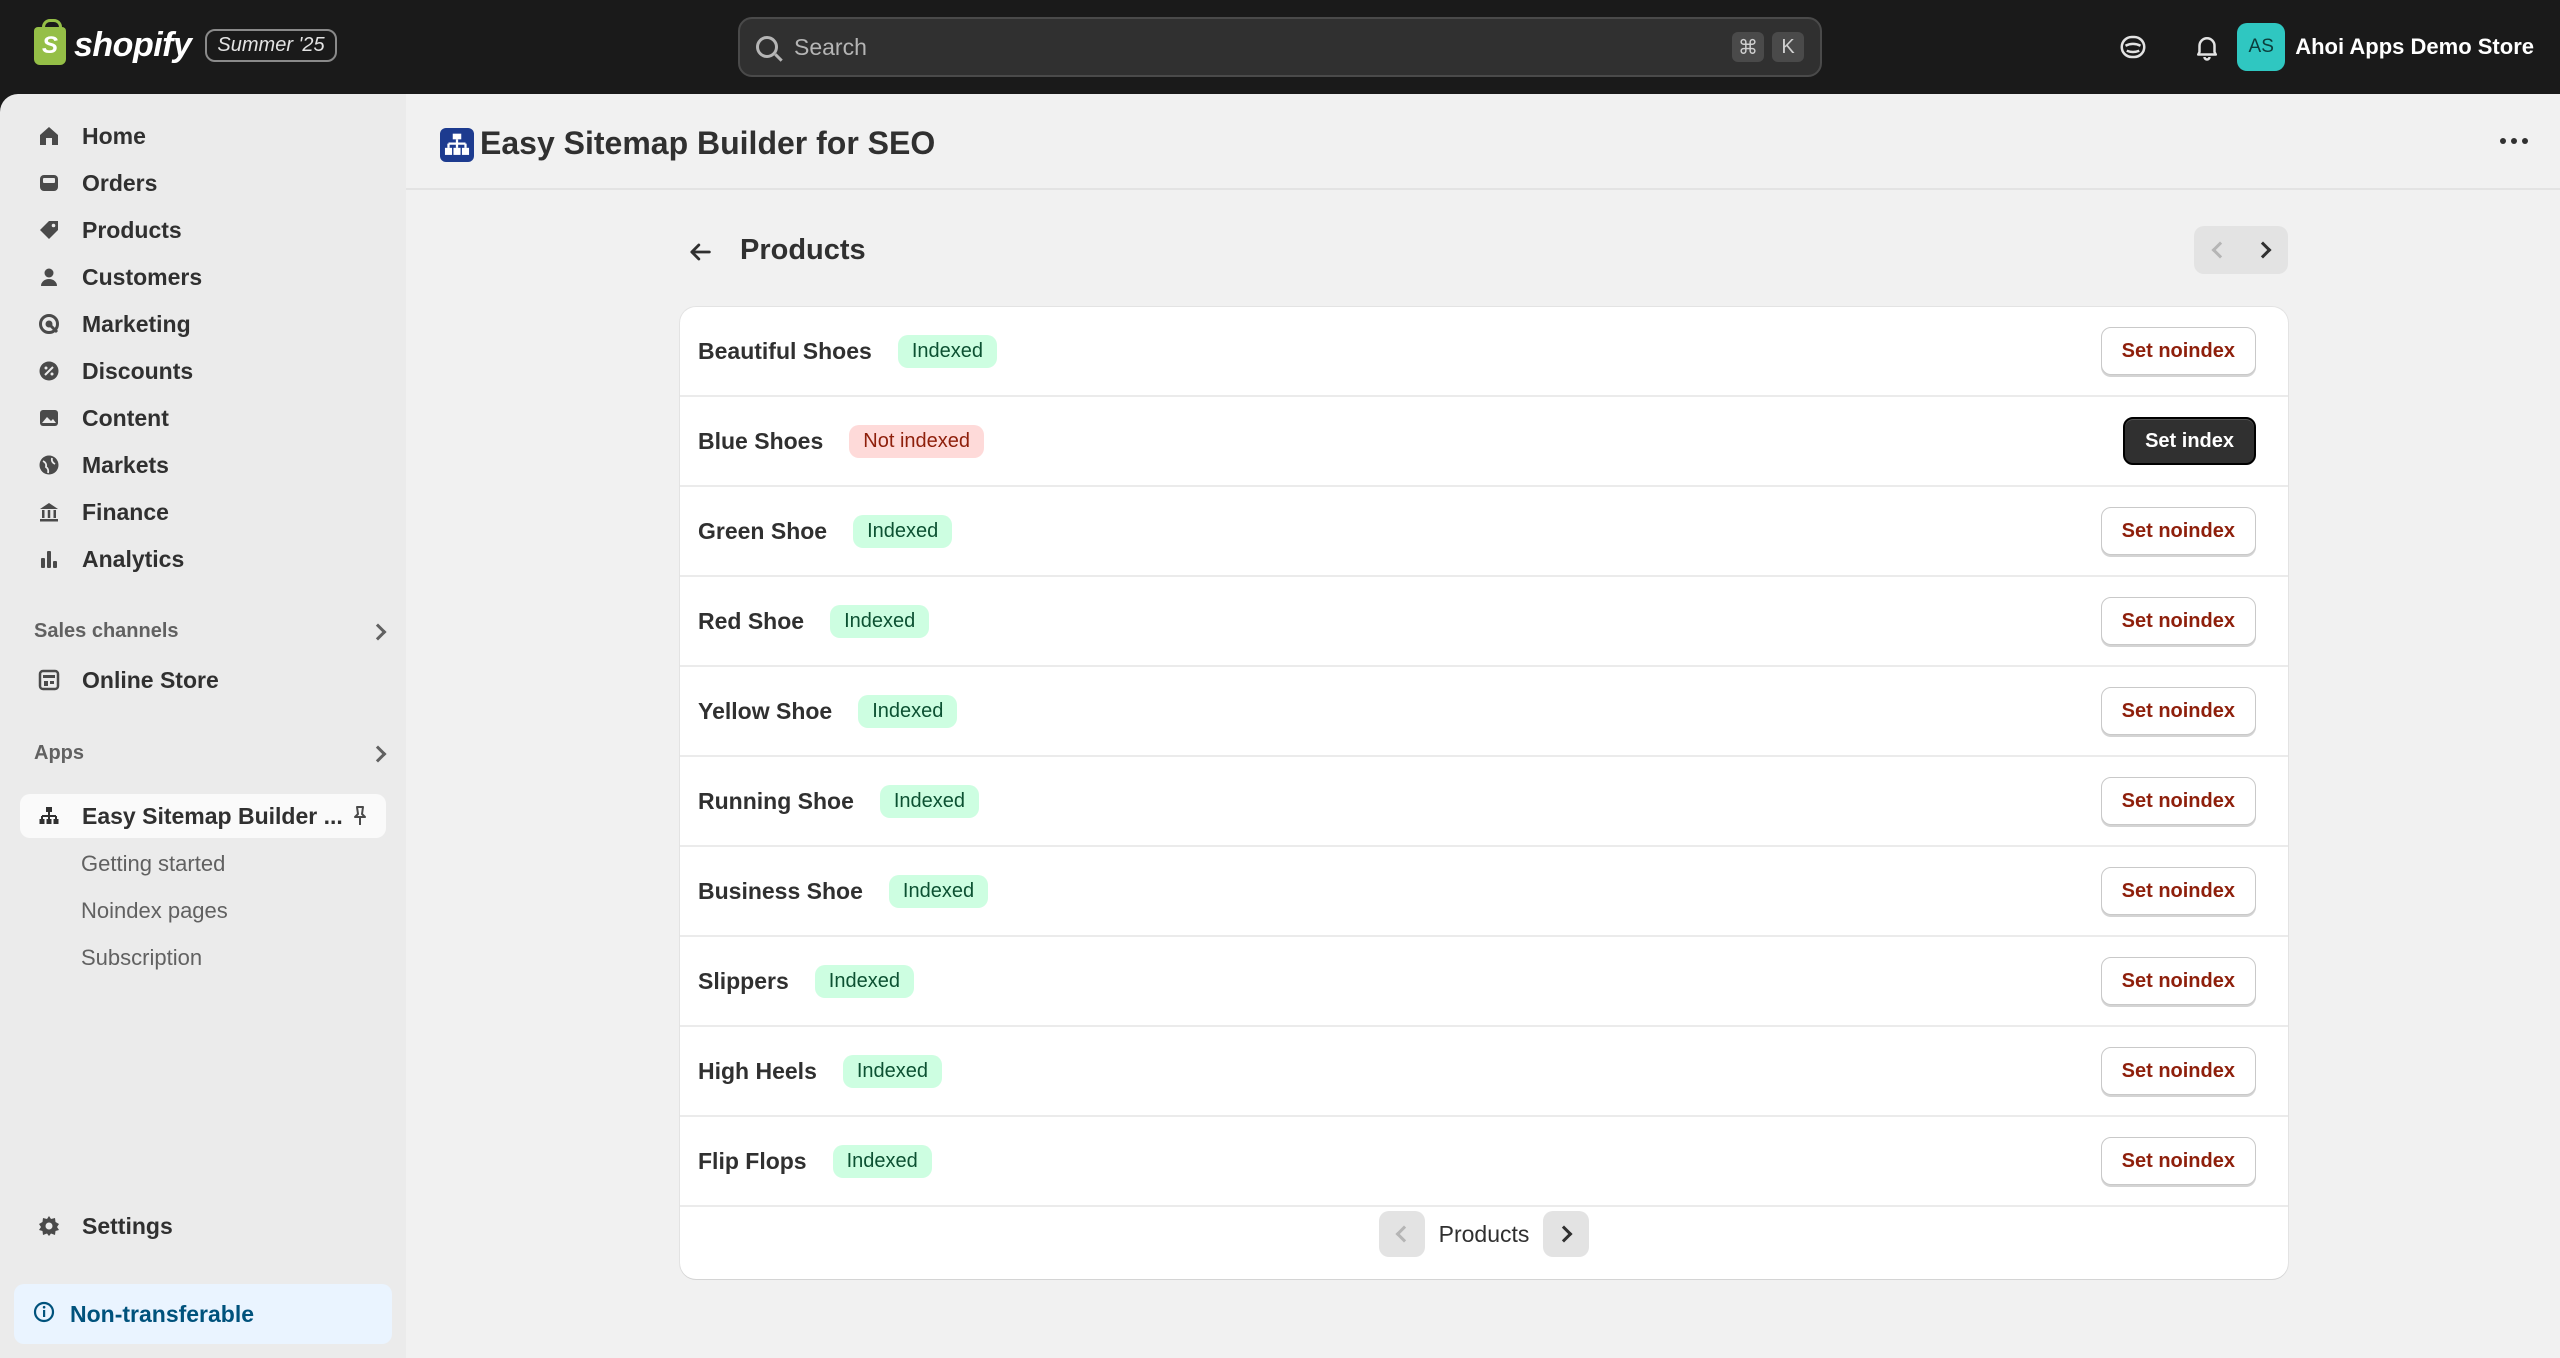 Image resolution: width=2560 pixels, height=1358 pixels. I want to click on sidebar-item-content: Content, so click(203, 418).